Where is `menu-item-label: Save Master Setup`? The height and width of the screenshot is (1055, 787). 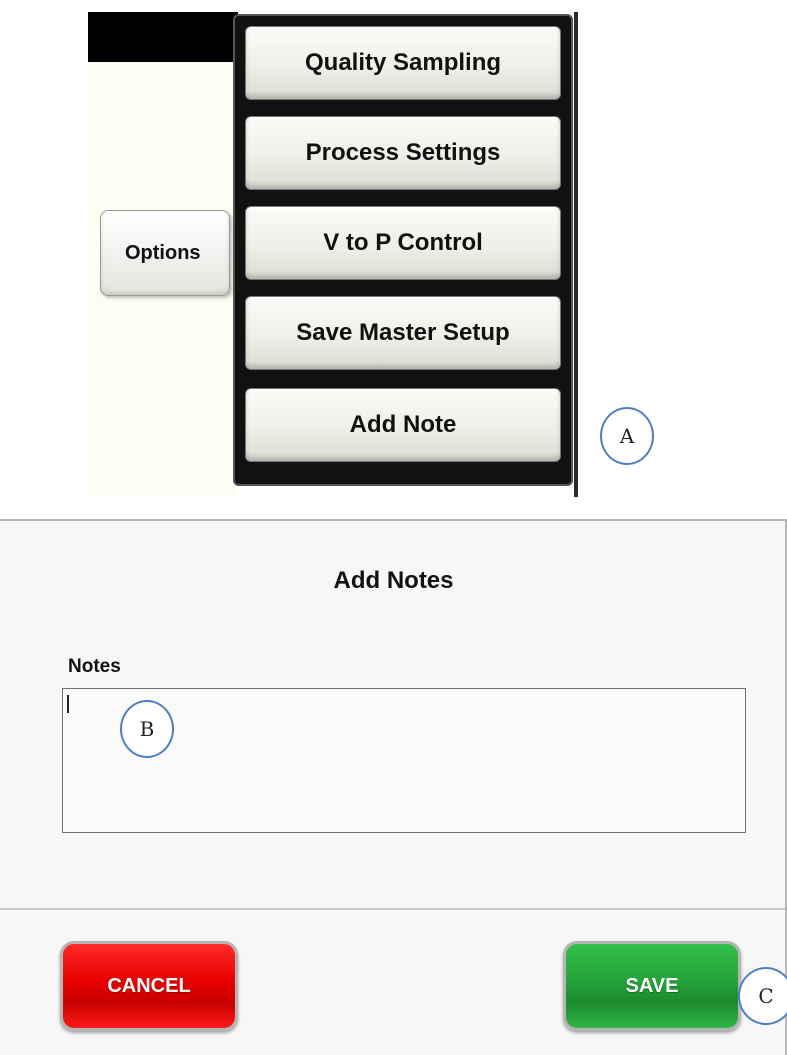
menu-item-label: Save Master Setup is located at coordinates (403, 332).